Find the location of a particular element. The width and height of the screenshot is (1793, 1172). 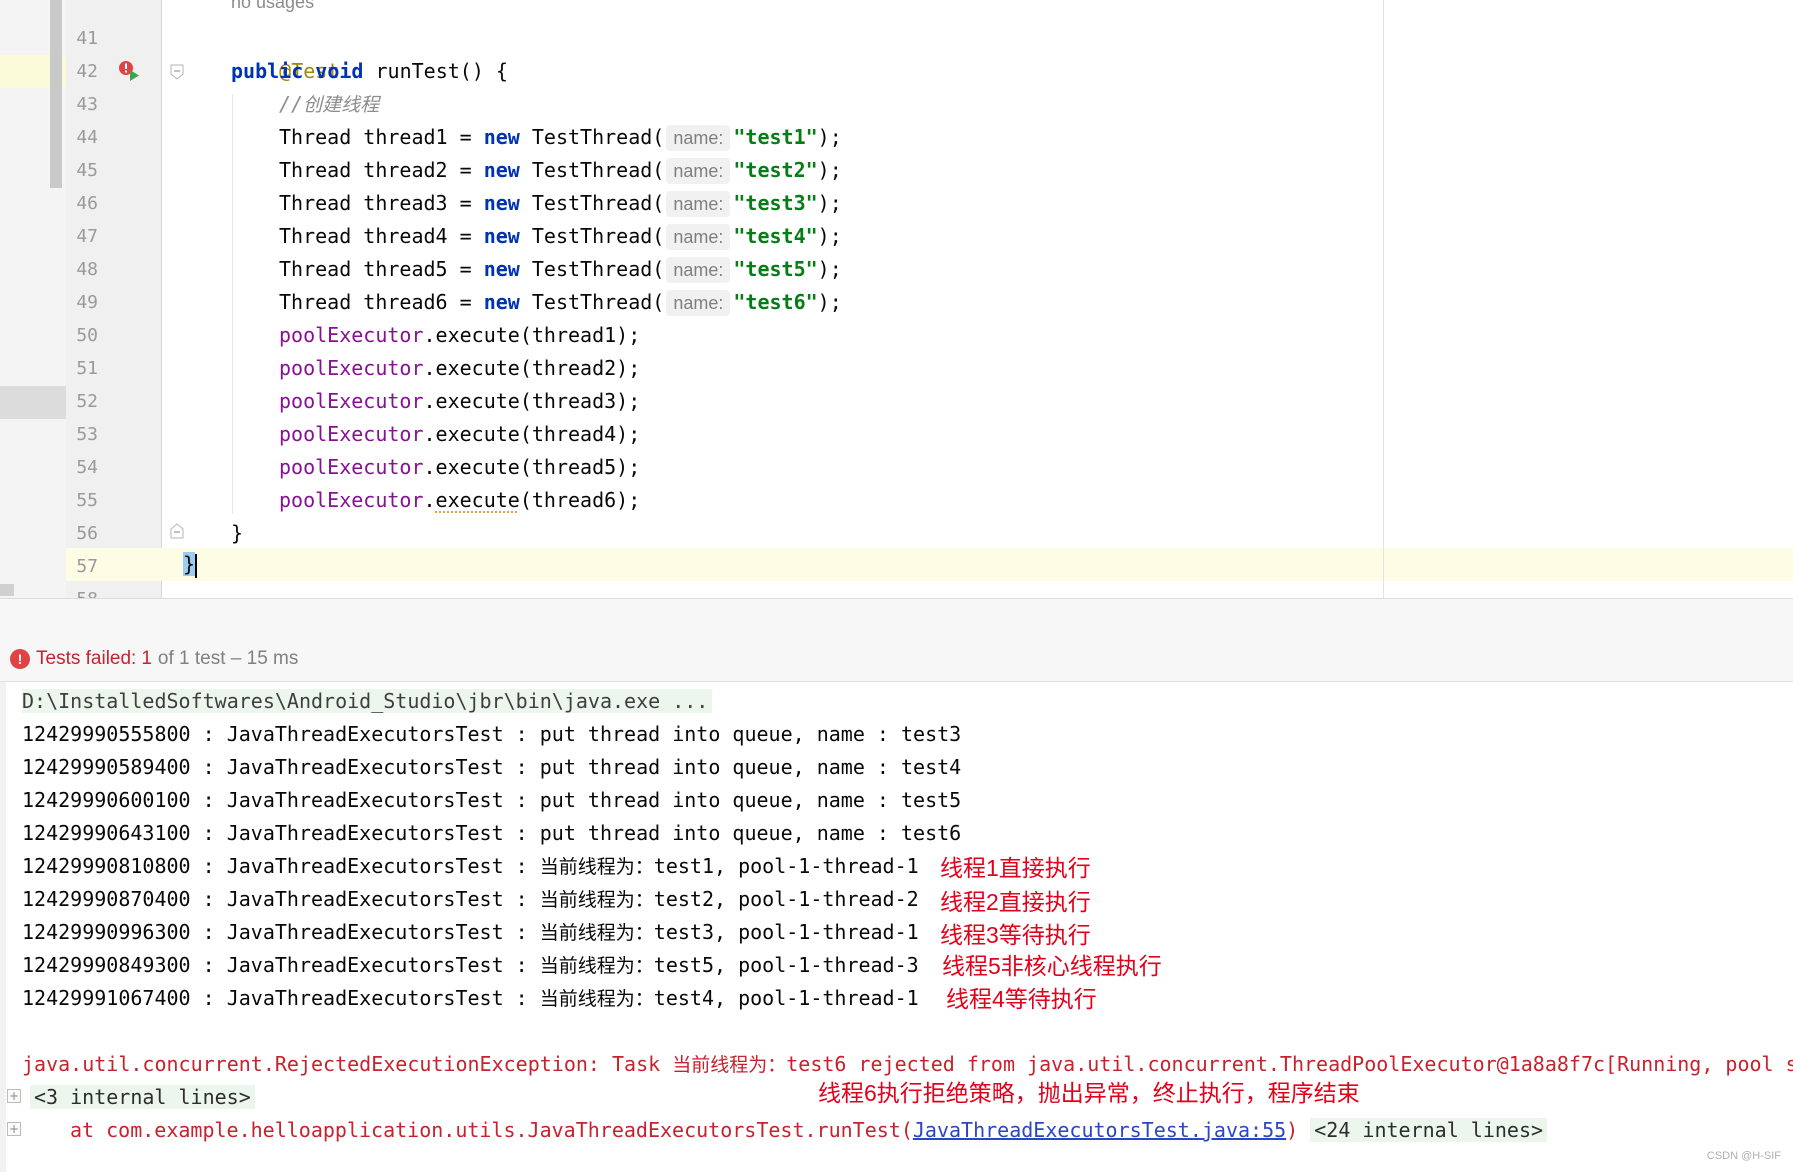

annotation-note: 线程6执行拒绝策略，抛出异常，终止执行，程序结束 is located at coordinates (1089, 1093).